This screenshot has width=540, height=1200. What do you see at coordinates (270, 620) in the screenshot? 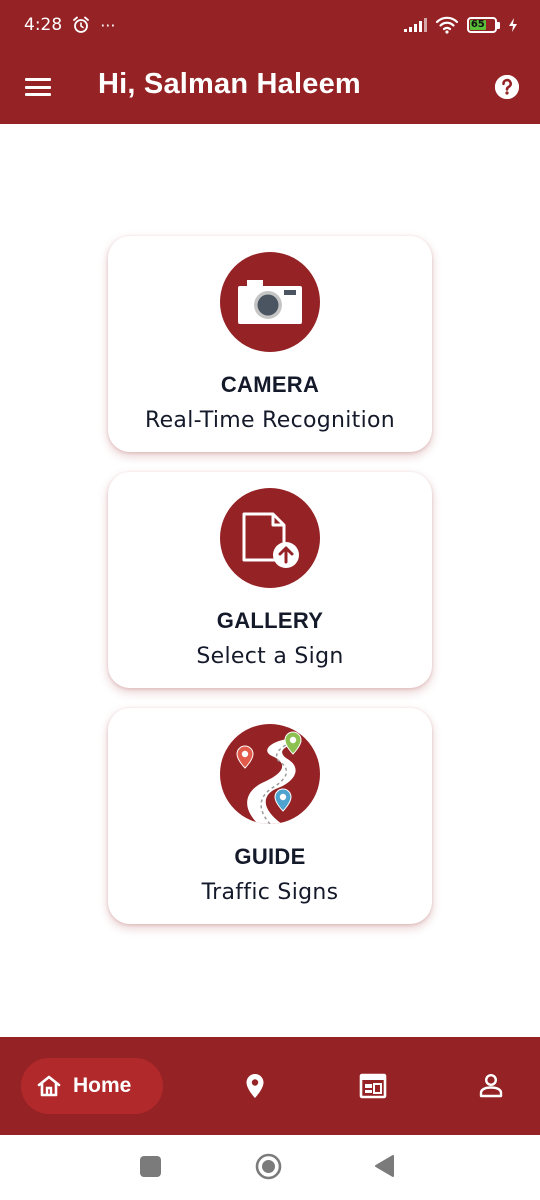
I see `card-title: GALLERY` at bounding box center [270, 620].